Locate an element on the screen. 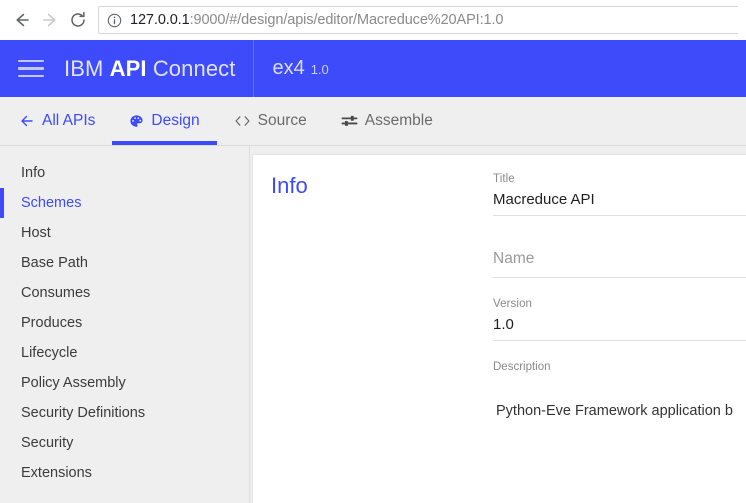 Image resolution: width=746 pixels, height=503 pixels. version-input: 1.0 is located at coordinates (619, 328).